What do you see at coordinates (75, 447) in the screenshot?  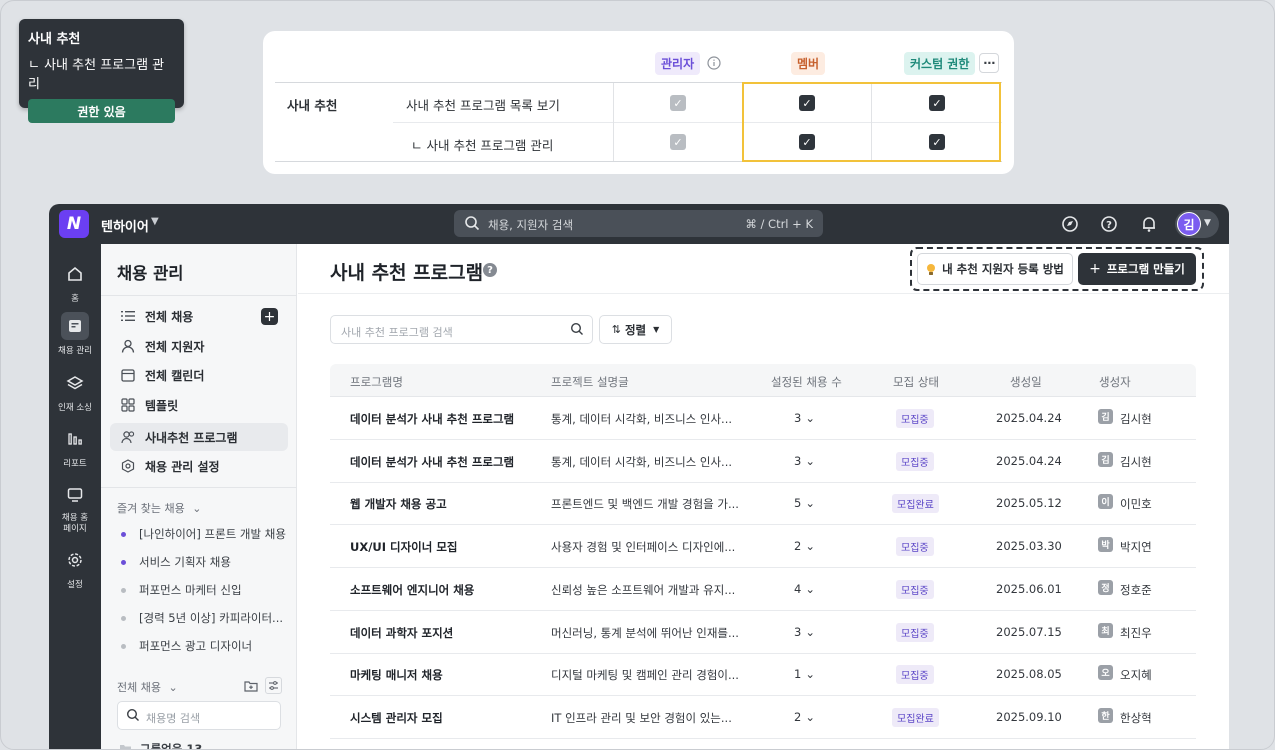 I see `rail-item-report: 리포트` at bounding box center [75, 447].